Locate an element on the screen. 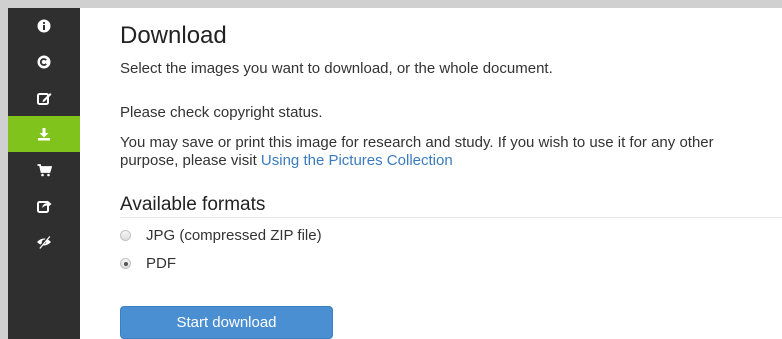 The width and height of the screenshot is (782, 339). eye-slash-icon is located at coordinates (44, 242).